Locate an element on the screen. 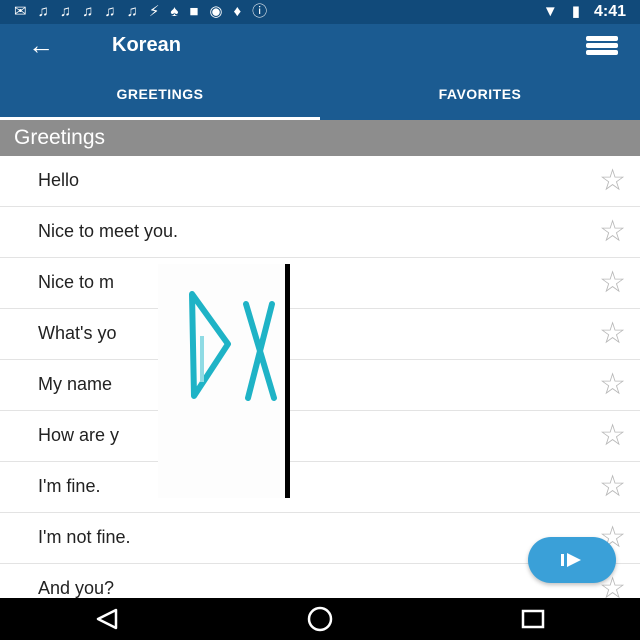 The image size is (640, 640). ad-divider is located at coordinates (287, 381).